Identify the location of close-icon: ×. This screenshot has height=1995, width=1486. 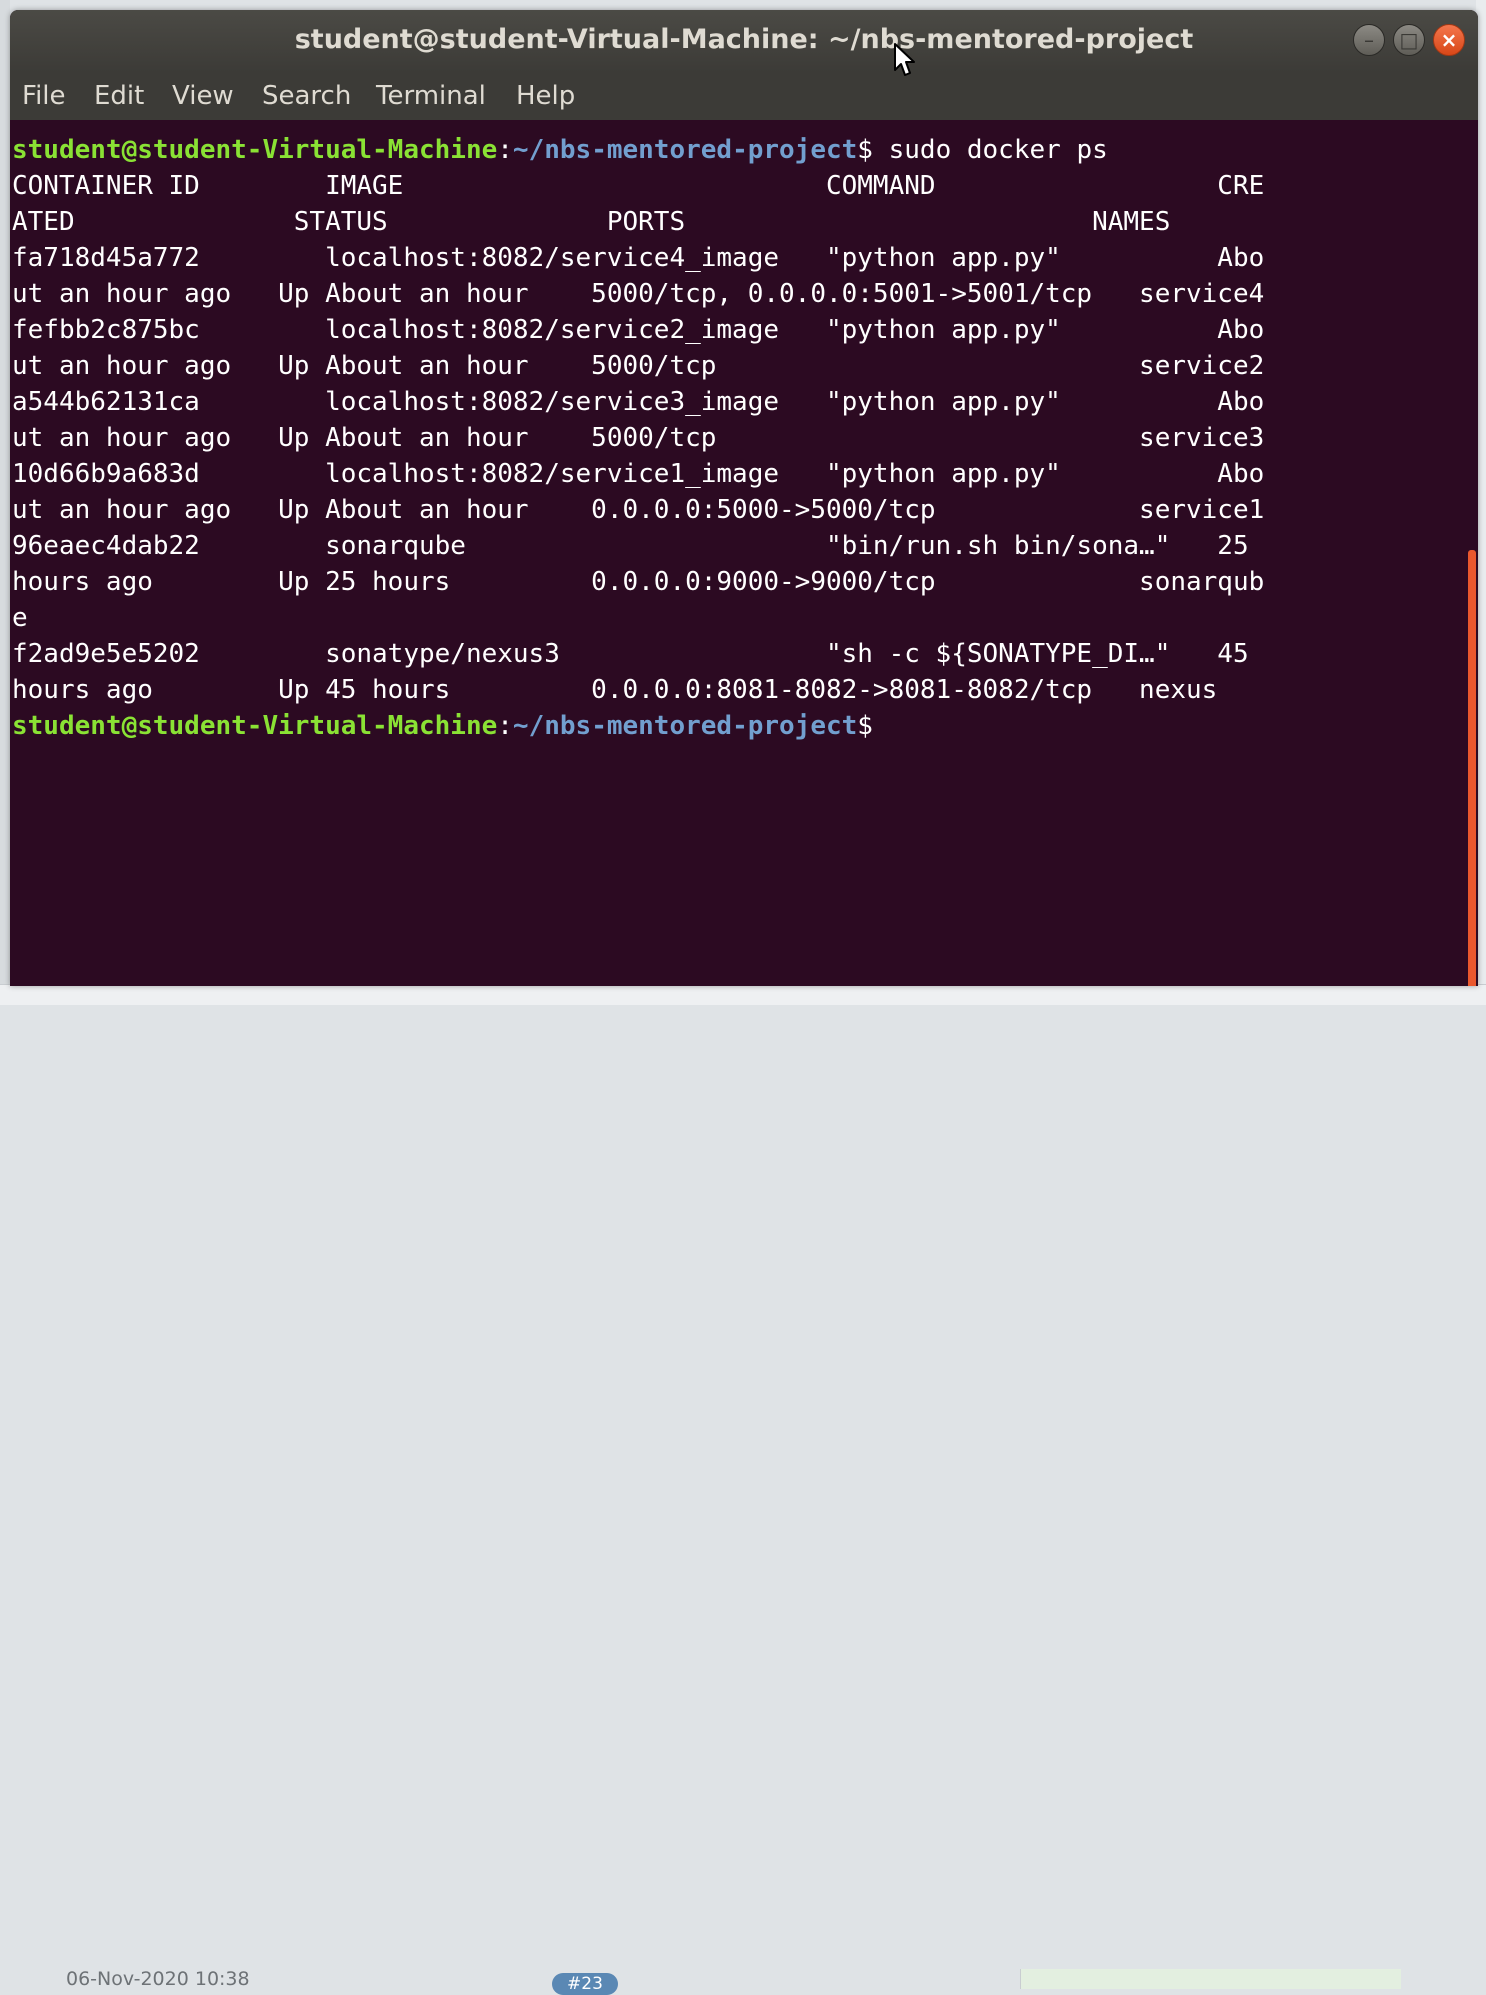
(1449, 40).